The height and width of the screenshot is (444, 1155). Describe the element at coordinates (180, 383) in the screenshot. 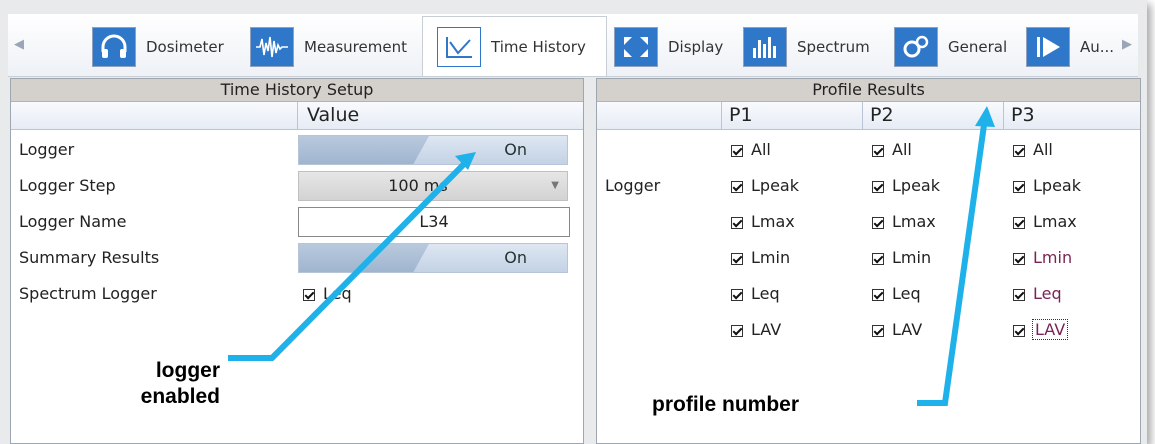

I see `annotation-logger-enabled: logger enabled` at that location.